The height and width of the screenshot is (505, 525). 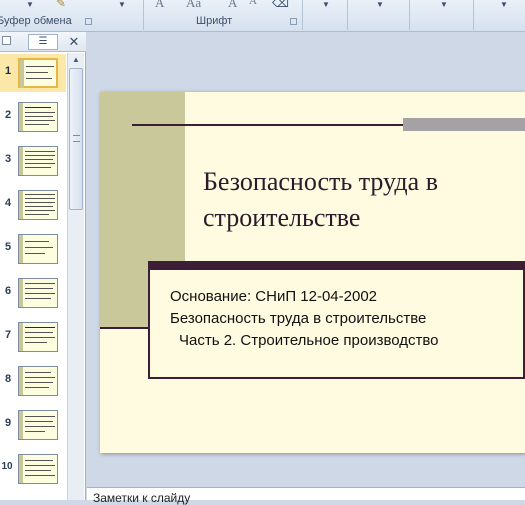 I want to click on grow-font-button: A, so click(x=232, y=5).